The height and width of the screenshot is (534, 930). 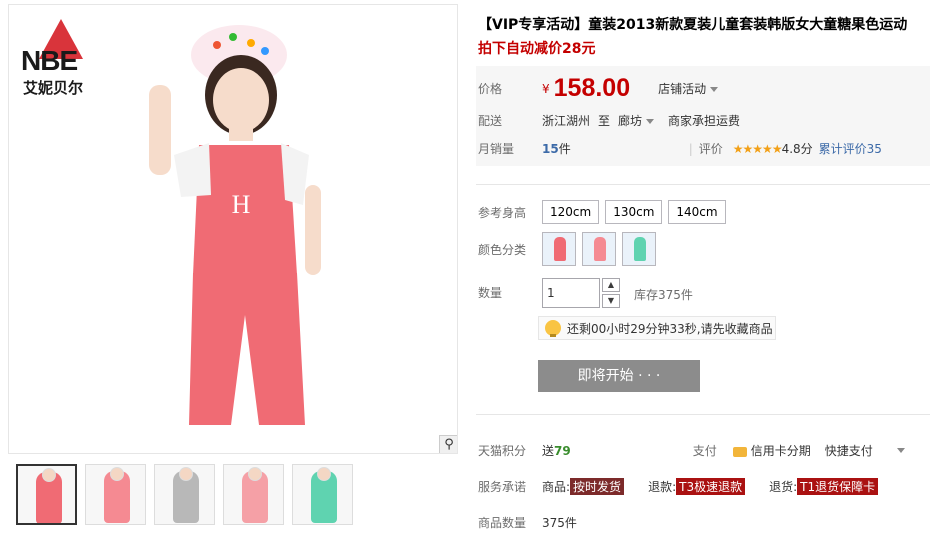 I want to click on size-option-130: 130cm, so click(x=634, y=212).